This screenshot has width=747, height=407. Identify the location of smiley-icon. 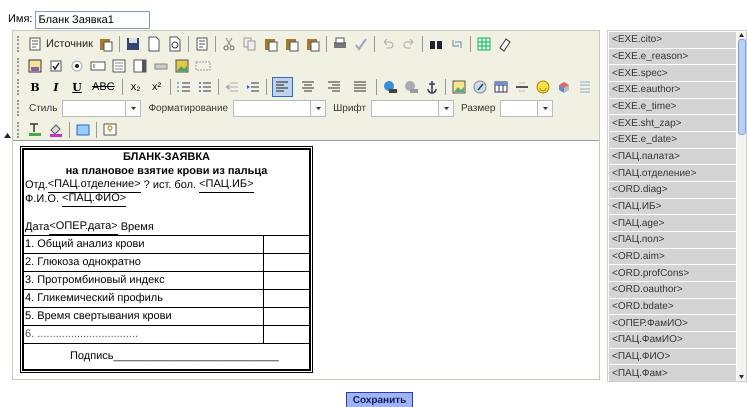
(542, 87).